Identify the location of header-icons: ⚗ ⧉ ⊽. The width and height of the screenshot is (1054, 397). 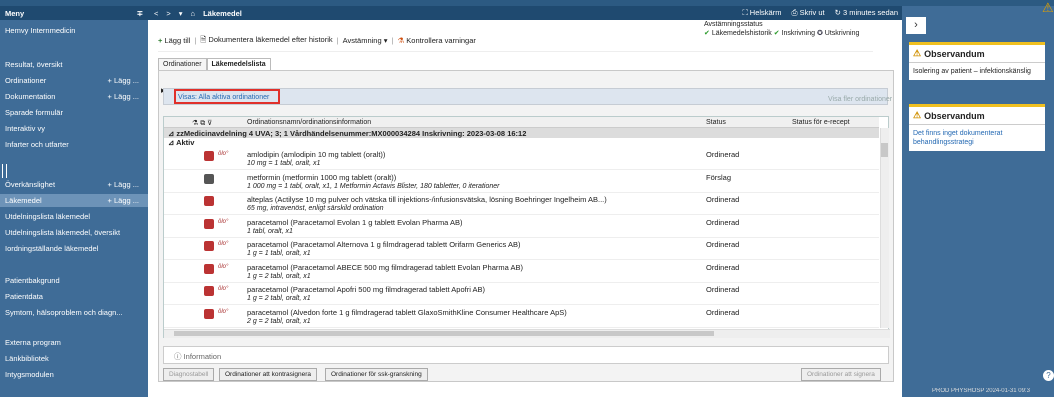
(202, 123).